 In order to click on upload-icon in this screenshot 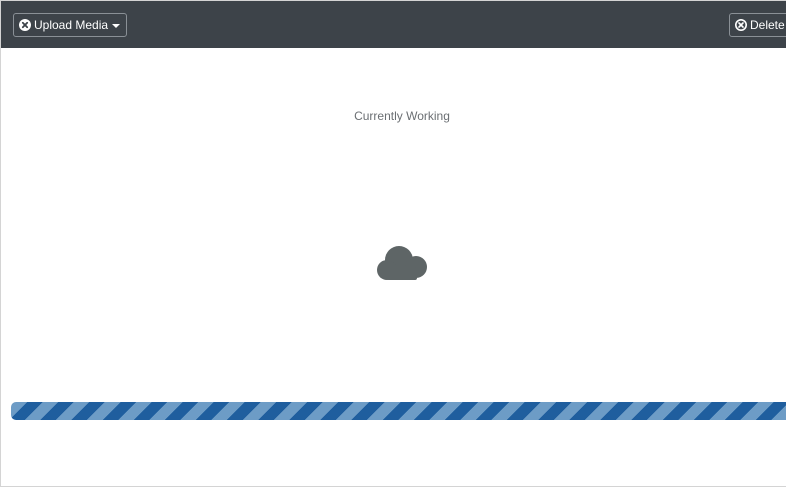, I will do `click(25, 25)`.